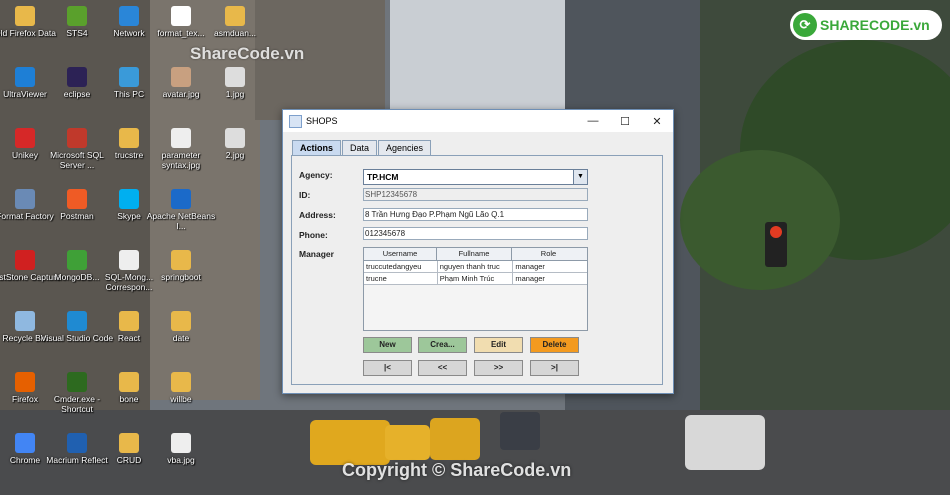 The height and width of the screenshot is (495, 950). What do you see at coordinates (593, 121) in the screenshot?
I see `minimize-button: —` at bounding box center [593, 121].